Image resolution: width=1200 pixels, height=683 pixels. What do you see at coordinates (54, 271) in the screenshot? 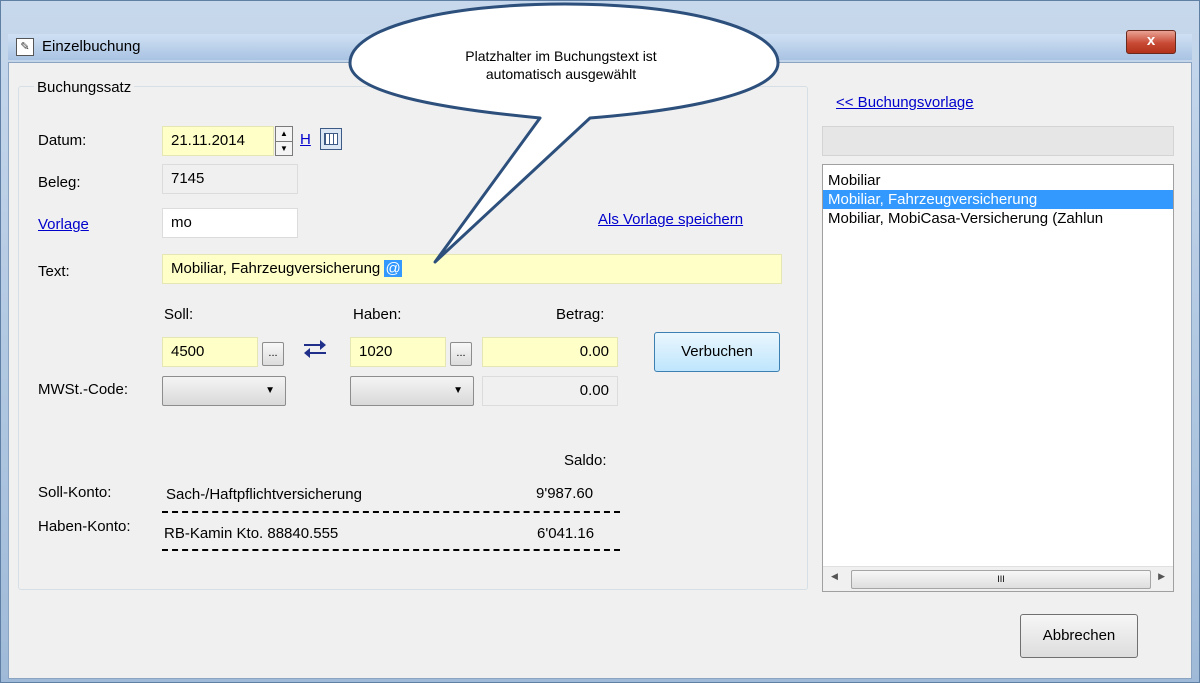
I see `text-label: Text:` at bounding box center [54, 271].